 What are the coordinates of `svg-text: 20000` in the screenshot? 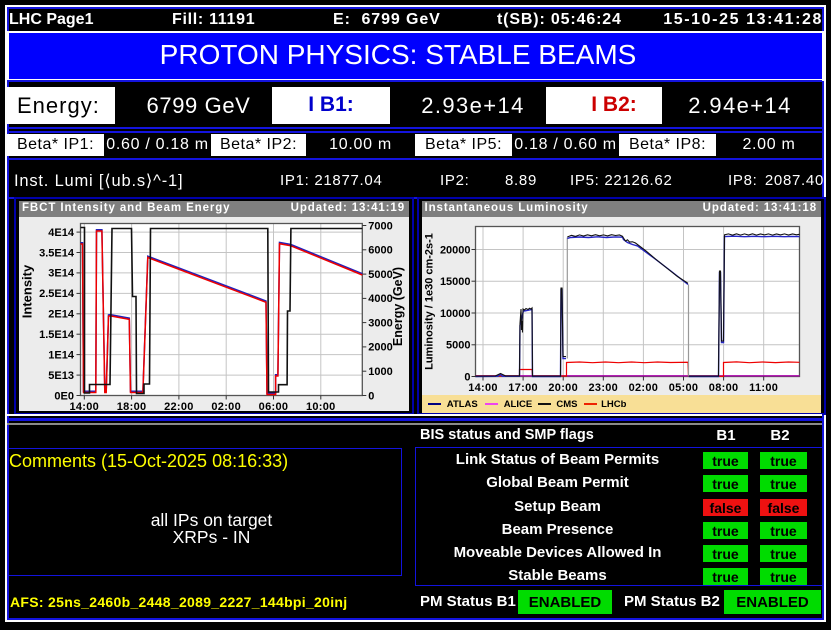 It's located at (454, 250).